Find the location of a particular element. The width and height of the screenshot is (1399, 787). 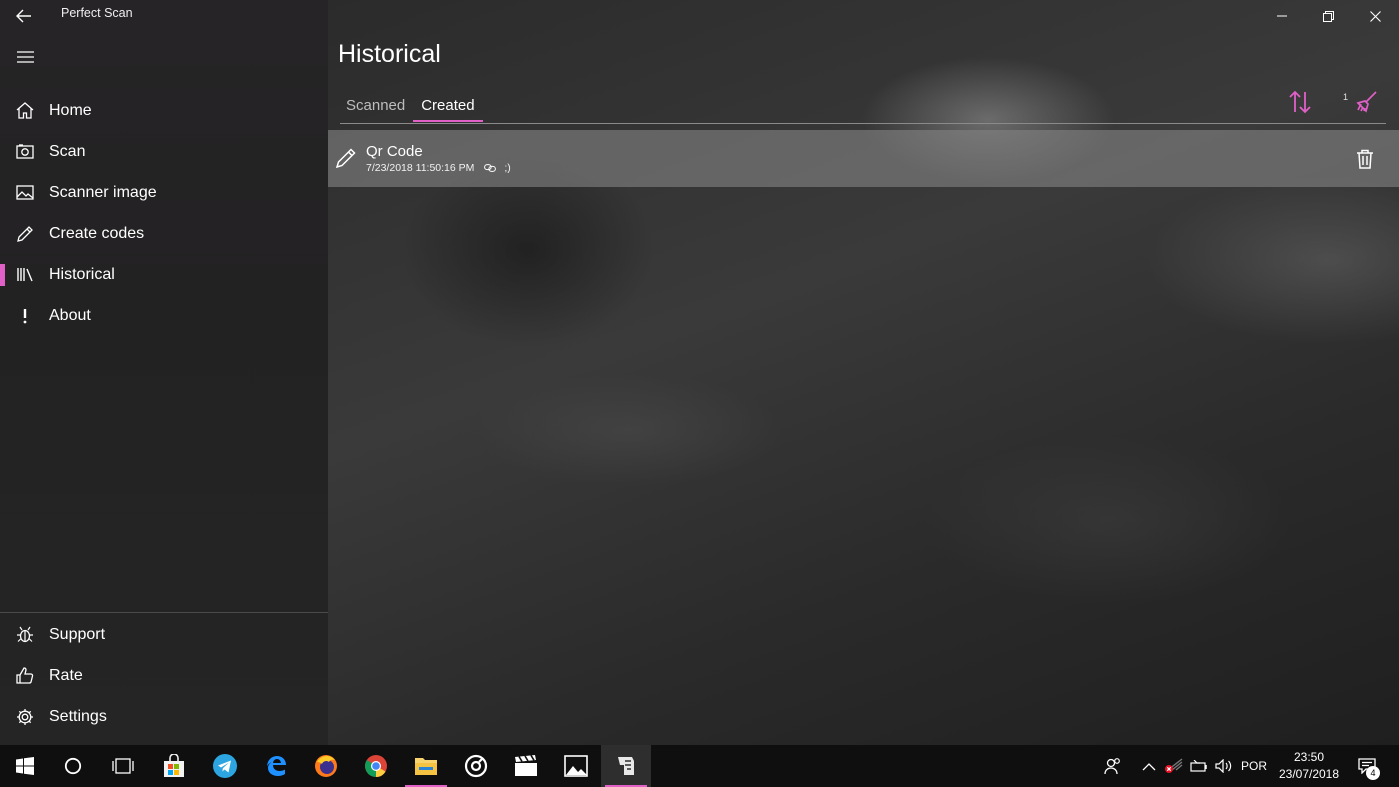

nav-item-rate: Rate is located at coordinates (164, 675).